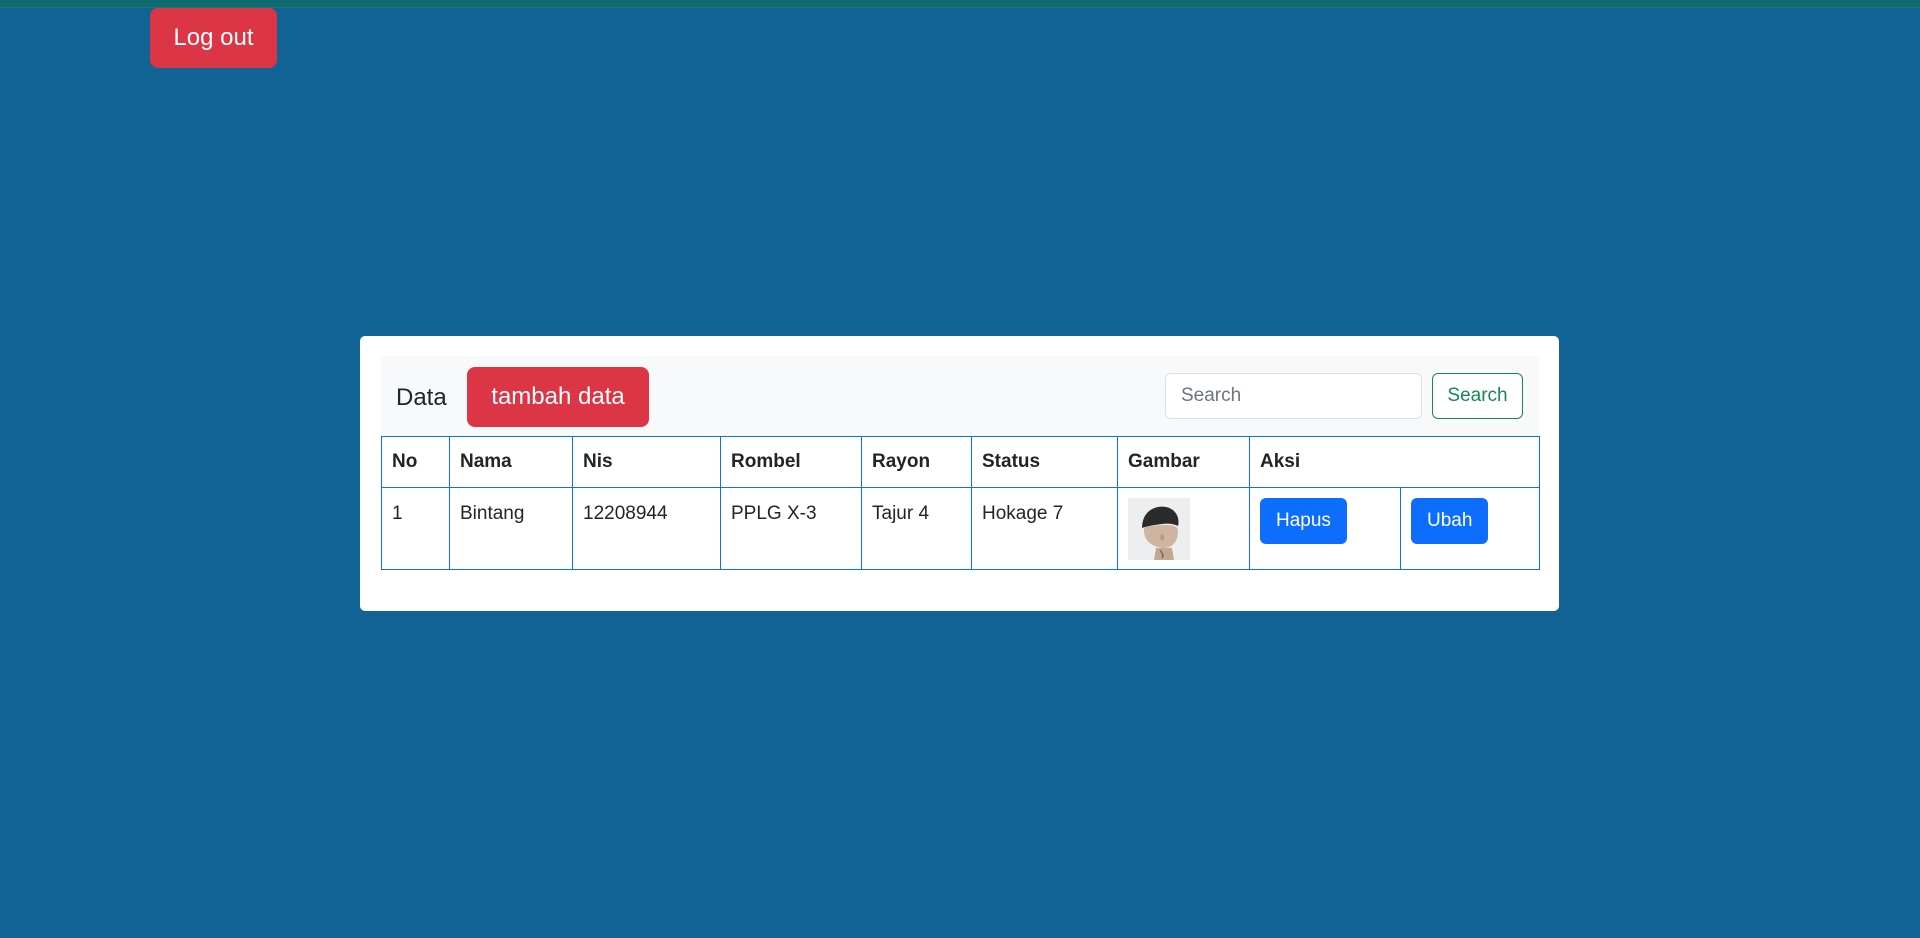  What do you see at coordinates (646, 462) in the screenshot?
I see `column-header-nis: Nis` at bounding box center [646, 462].